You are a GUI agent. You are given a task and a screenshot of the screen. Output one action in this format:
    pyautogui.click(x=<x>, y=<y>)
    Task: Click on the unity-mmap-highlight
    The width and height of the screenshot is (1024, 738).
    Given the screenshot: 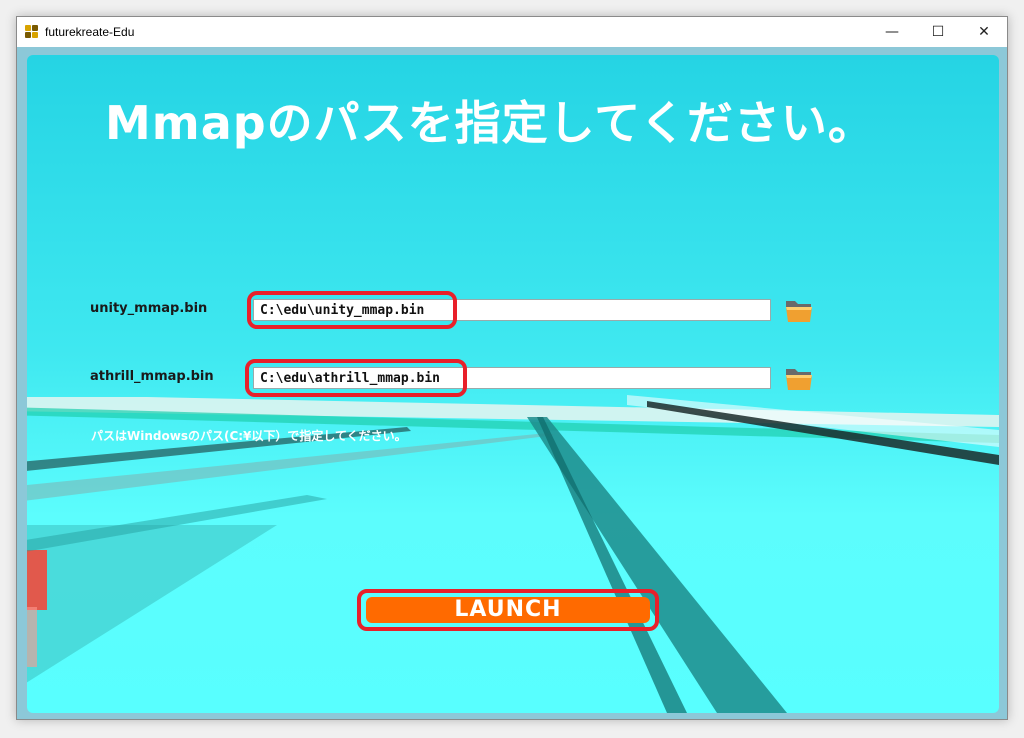 What is the action you would take?
    pyautogui.click(x=352, y=310)
    